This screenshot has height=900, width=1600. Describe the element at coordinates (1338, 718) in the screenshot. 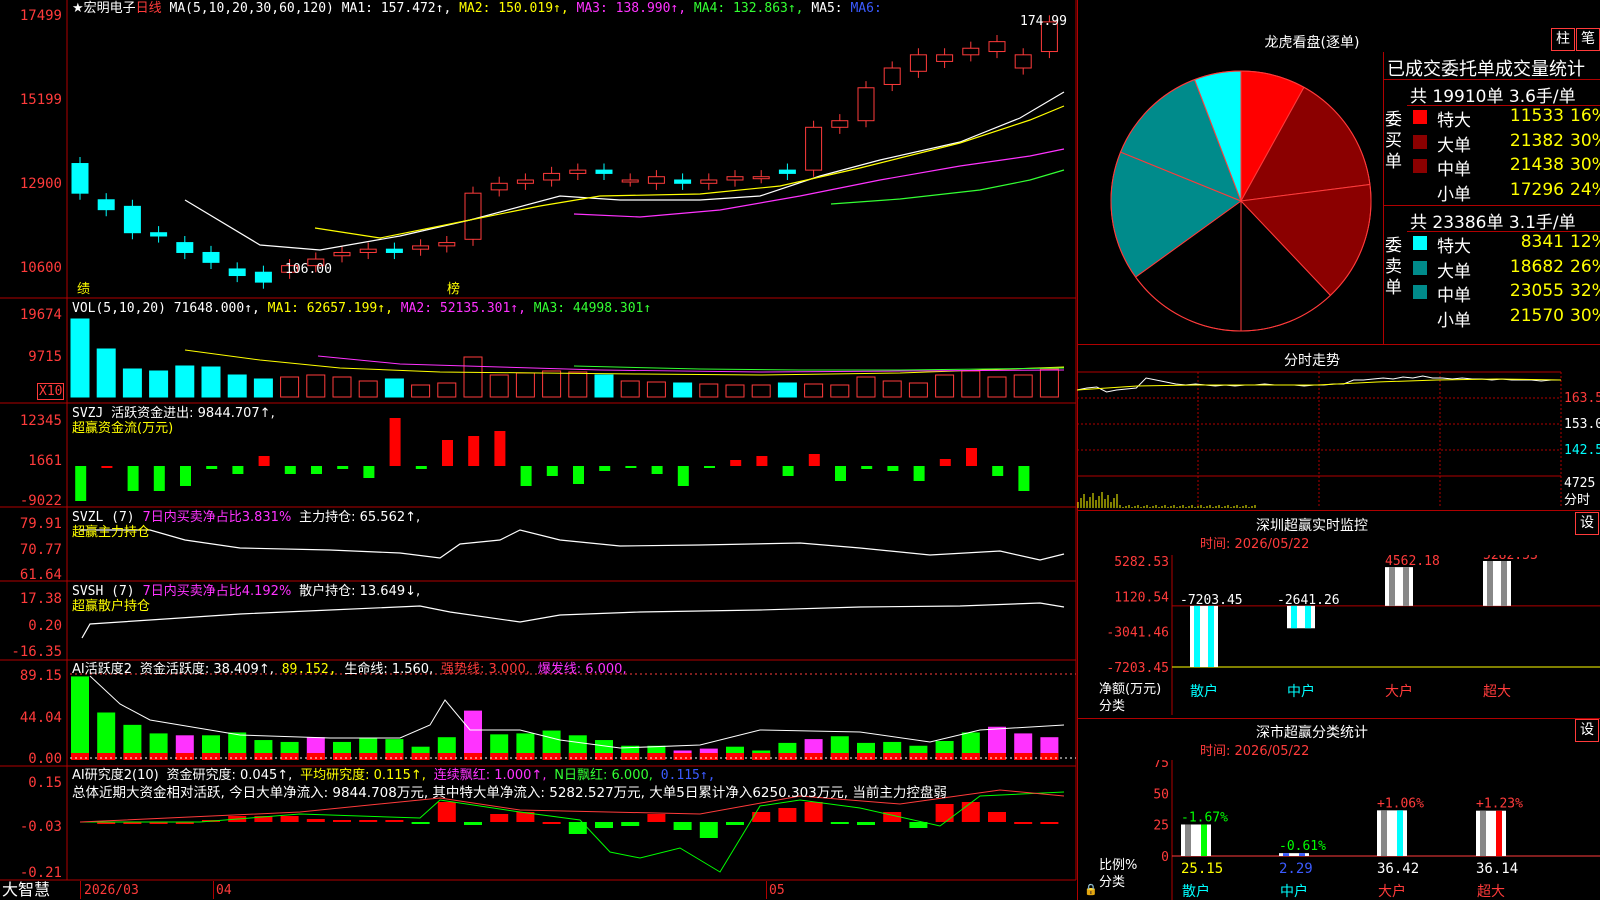

I see `sz-monitor-bottom-border` at that location.